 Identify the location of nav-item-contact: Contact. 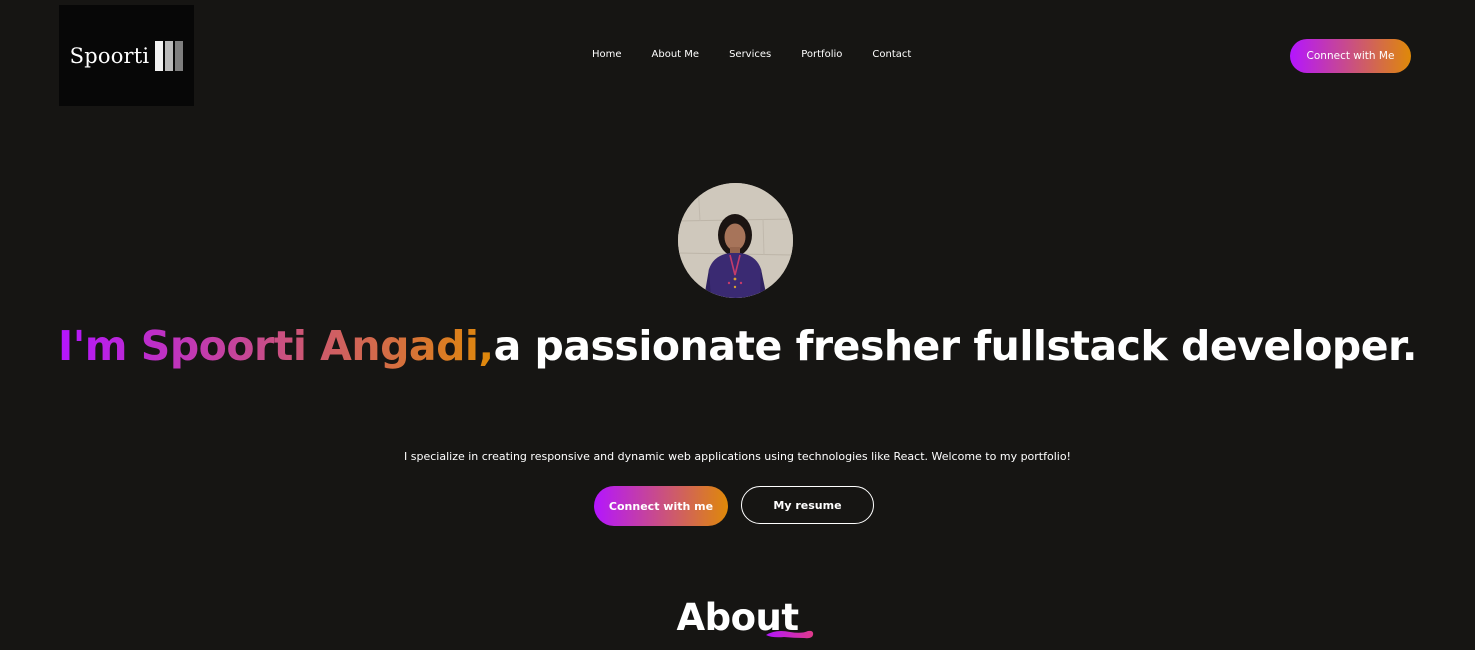
(891, 55).